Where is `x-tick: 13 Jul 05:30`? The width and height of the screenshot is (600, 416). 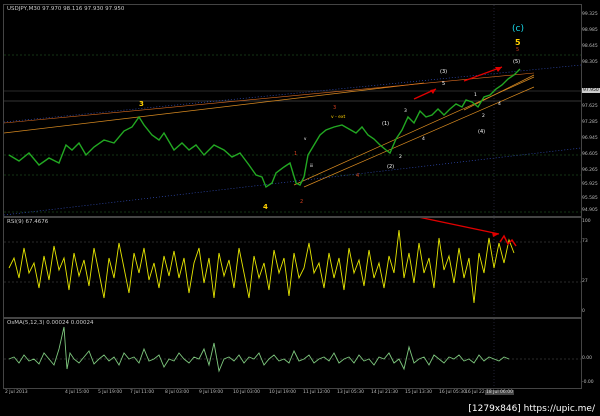 x-tick: 13 Jul 05:30 is located at coordinates (350, 392).